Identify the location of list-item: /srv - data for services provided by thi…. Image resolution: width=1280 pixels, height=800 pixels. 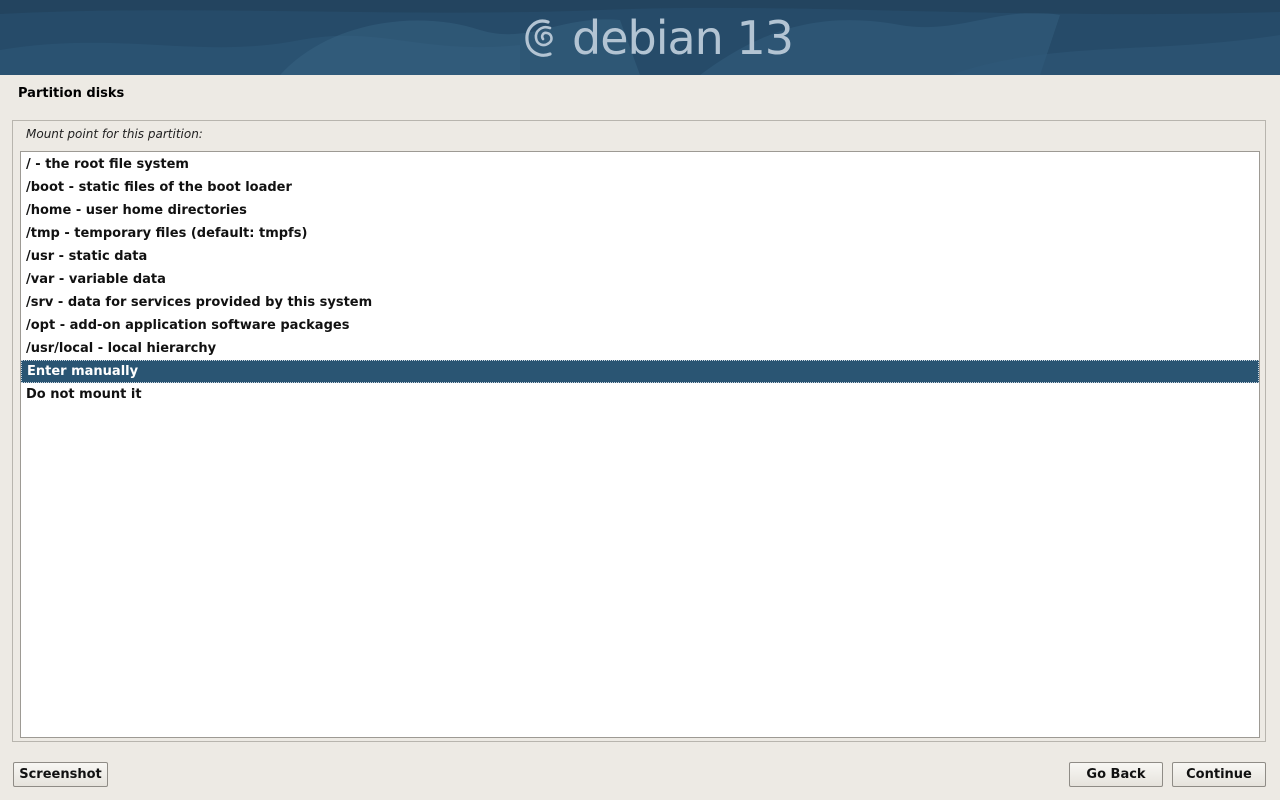
(640, 302).